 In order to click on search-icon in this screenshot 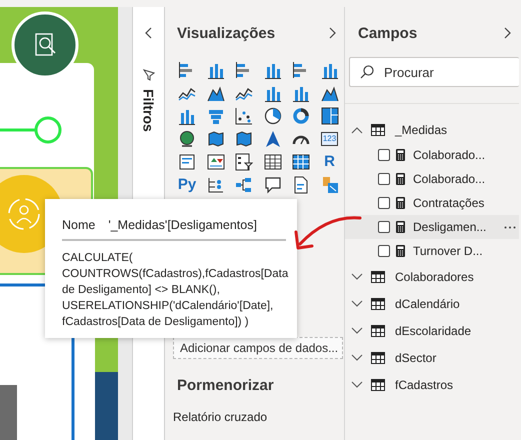, I will do `click(367, 72)`.